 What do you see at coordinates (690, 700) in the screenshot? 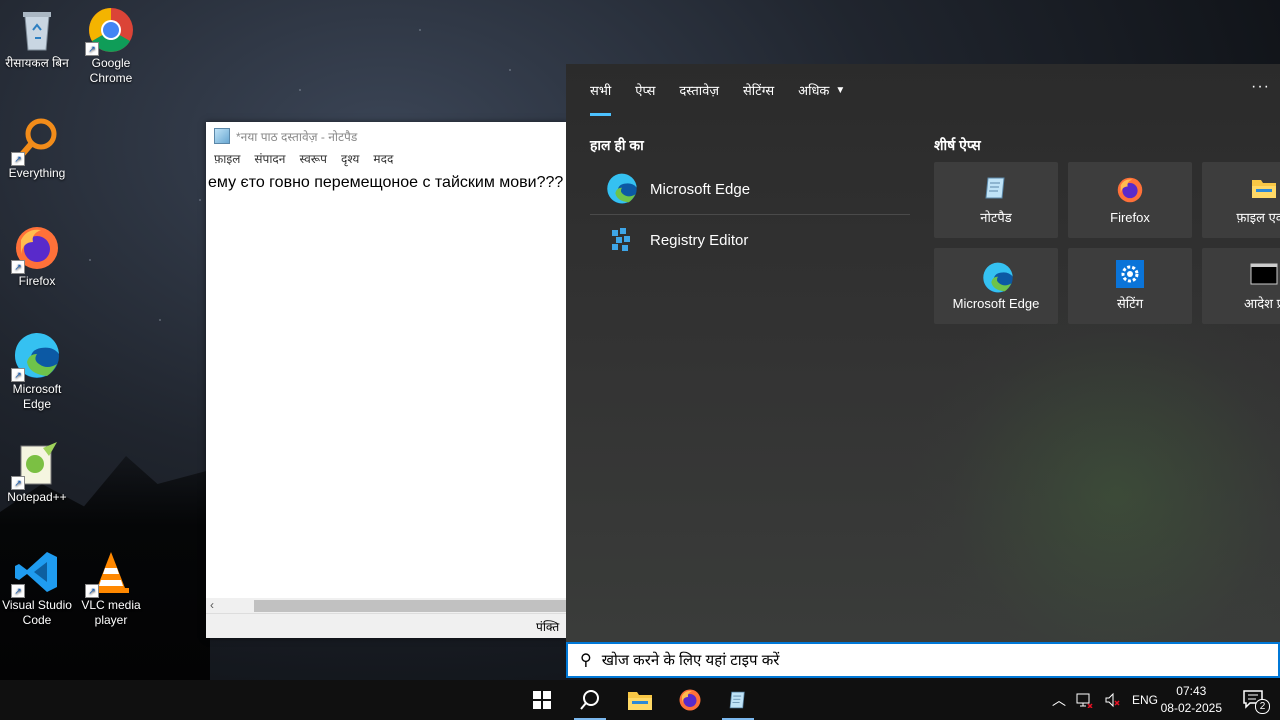
I see `taskbar-firefox` at bounding box center [690, 700].